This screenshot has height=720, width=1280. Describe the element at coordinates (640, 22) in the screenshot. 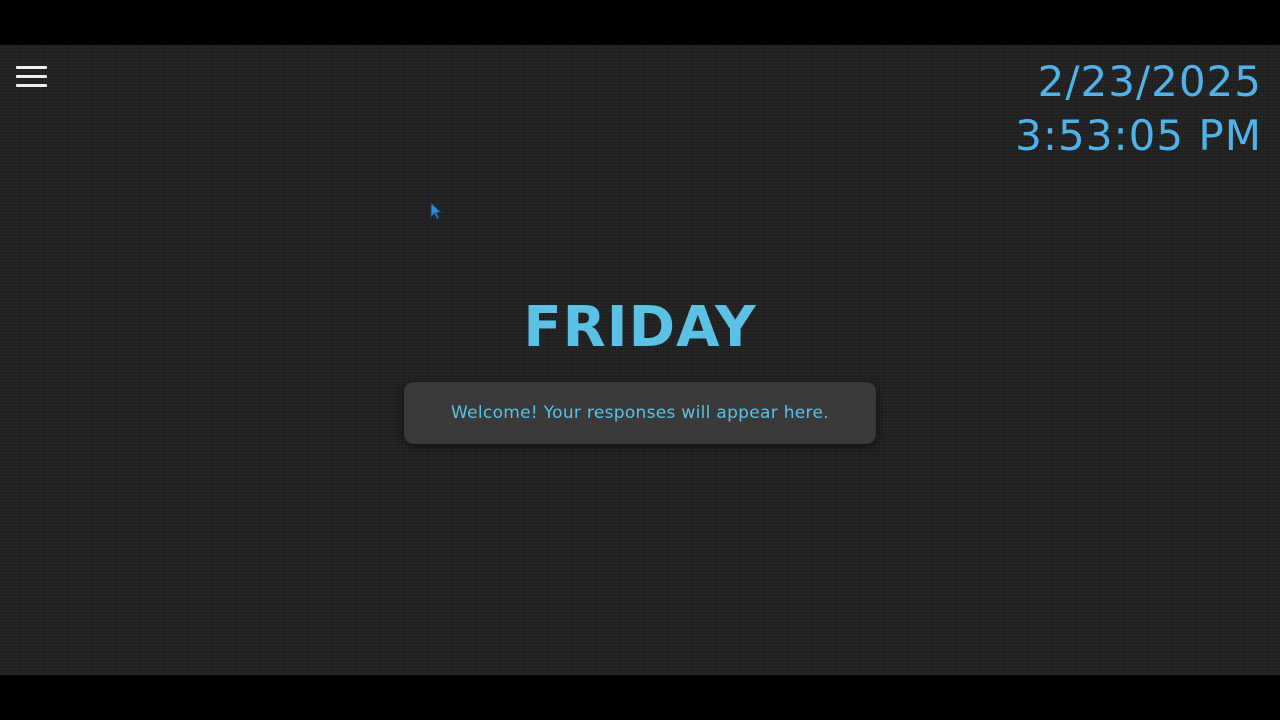

I see `letterbox-top` at that location.